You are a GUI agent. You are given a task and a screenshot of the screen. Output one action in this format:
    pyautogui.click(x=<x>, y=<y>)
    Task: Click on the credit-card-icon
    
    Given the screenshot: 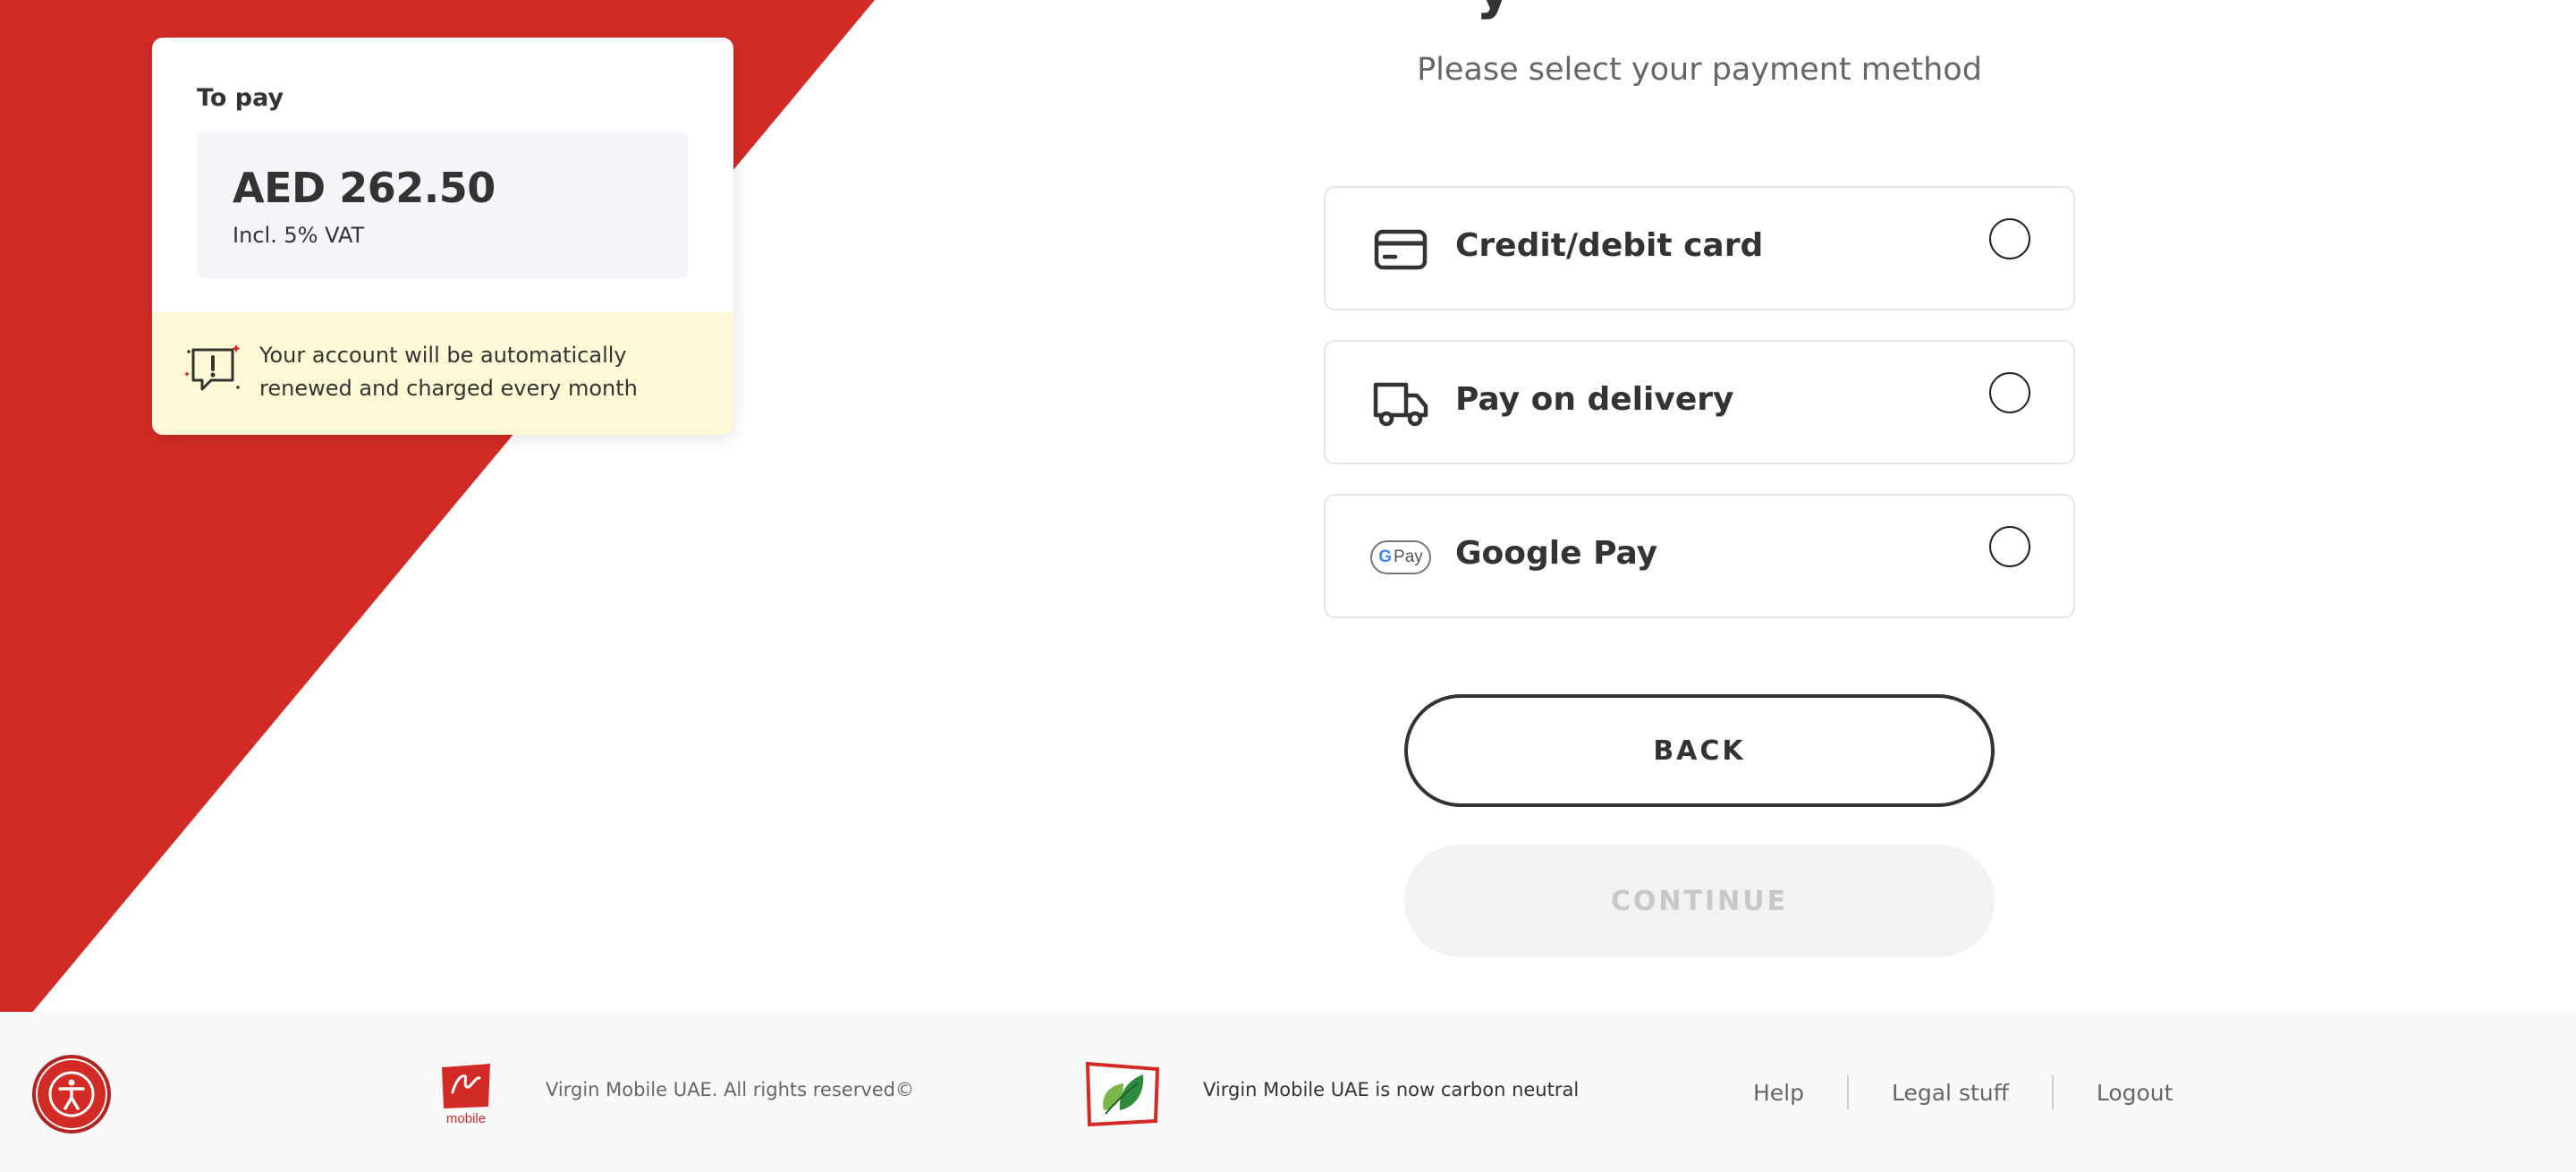 What is the action you would take?
    pyautogui.click(x=1400, y=249)
    